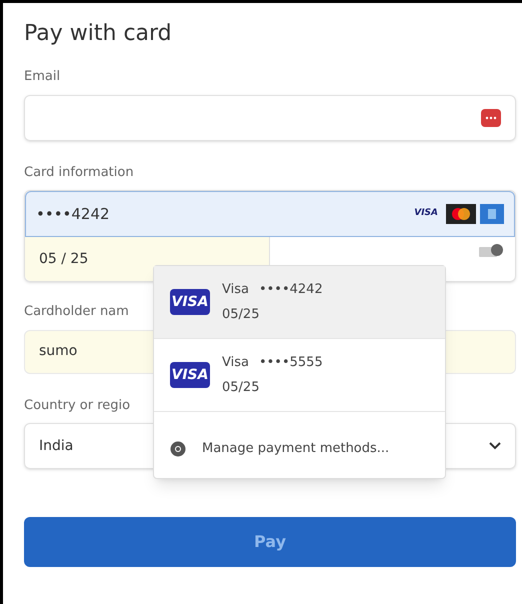  Describe the element at coordinates (491, 251) in the screenshot. I see `cvc-icon` at that location.